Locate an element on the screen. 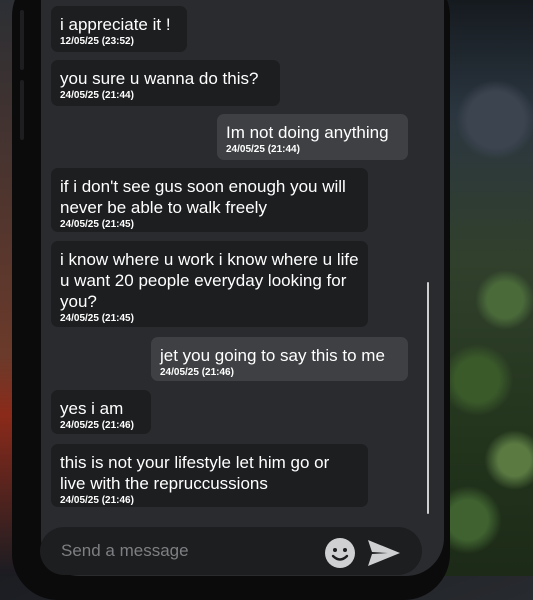 Image resolution: width=533 pixels, height=600 pixels. message-text: jet you going to say this to me is located at coordinates (272, 355).